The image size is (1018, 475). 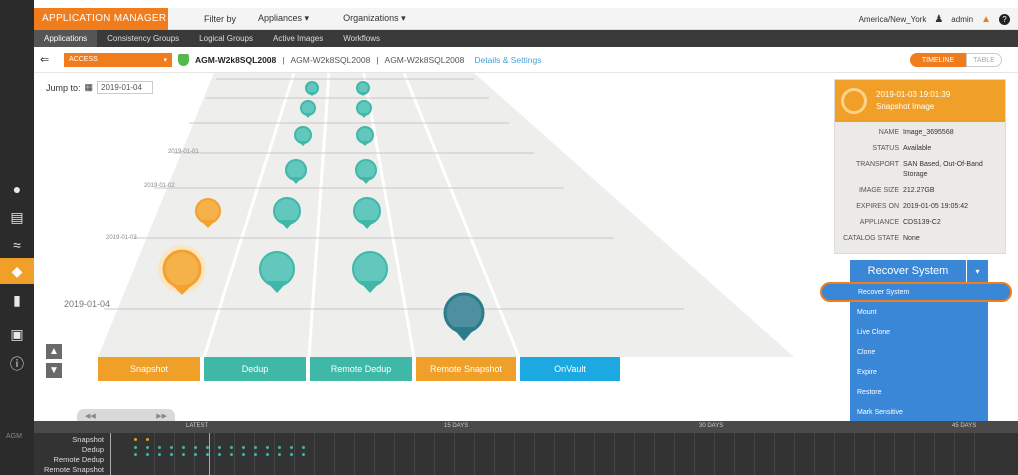 What do you see at coordinates (44, 59) in the screenshot?
I see `back-icon: ⇐` at bounding box center [44, 59].